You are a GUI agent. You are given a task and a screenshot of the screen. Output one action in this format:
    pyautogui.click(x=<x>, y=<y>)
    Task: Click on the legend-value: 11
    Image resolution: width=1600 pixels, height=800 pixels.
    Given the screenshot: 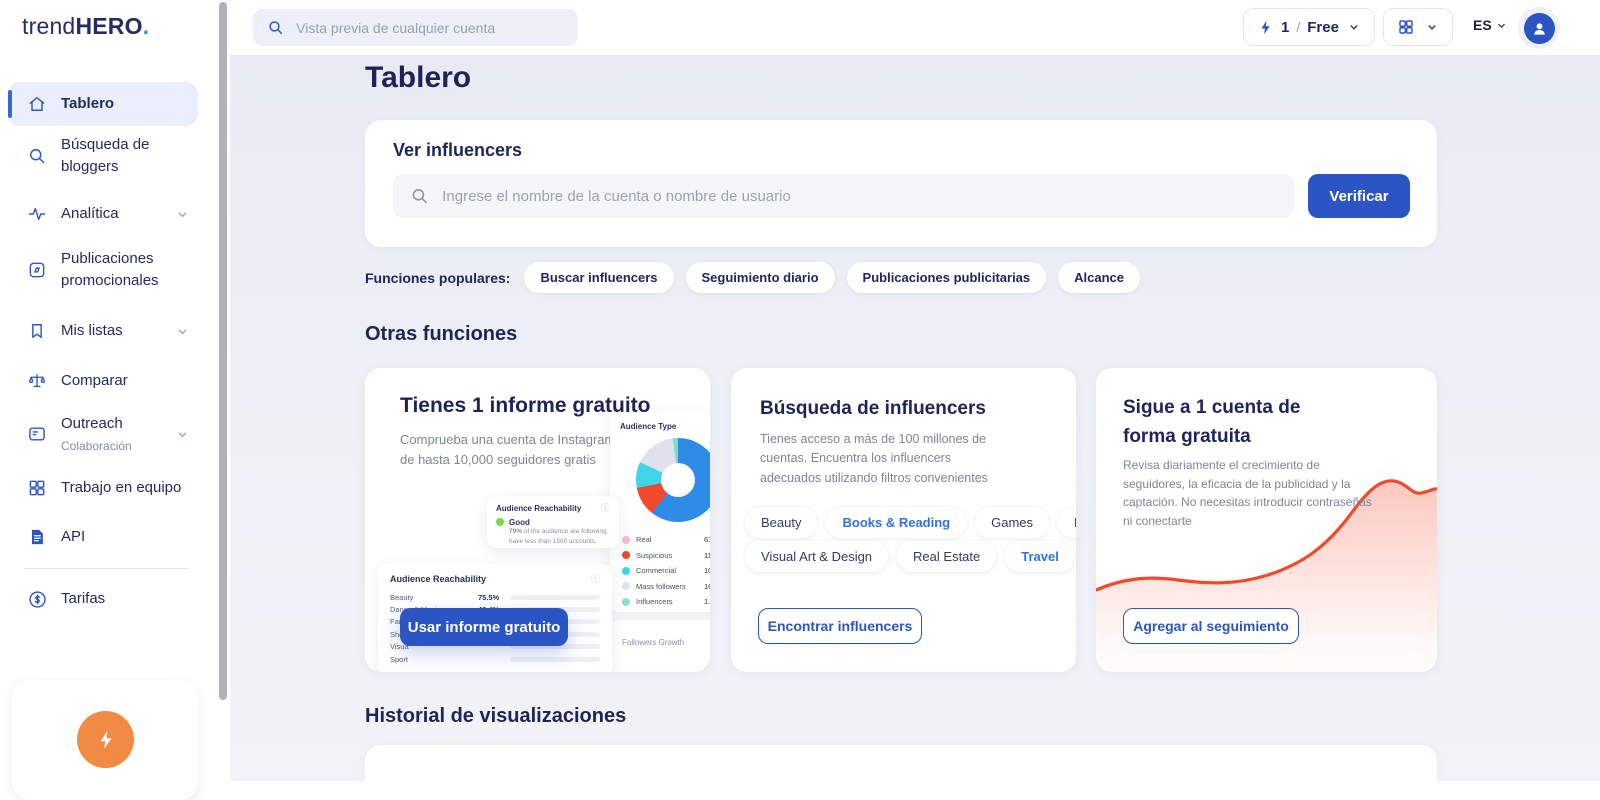 What is the action you would take?
    pyautogui.click(x=707, y=555)
    